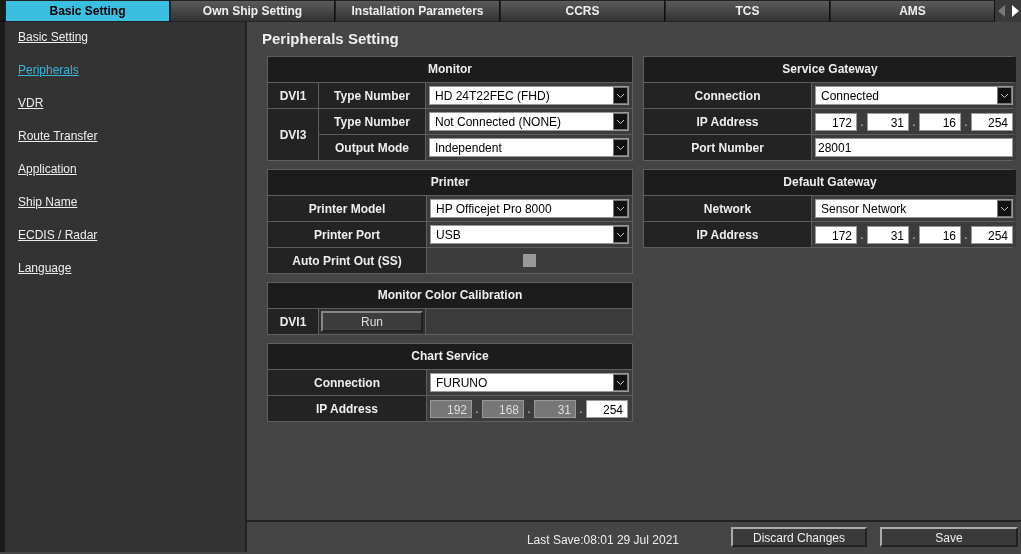 The width and height of the screenshot is (1021, 554). What do you see at coordinates (830, 182) in the screenshot?
I see `panel-title: Default Gateway` at bounding box center [830, 182].